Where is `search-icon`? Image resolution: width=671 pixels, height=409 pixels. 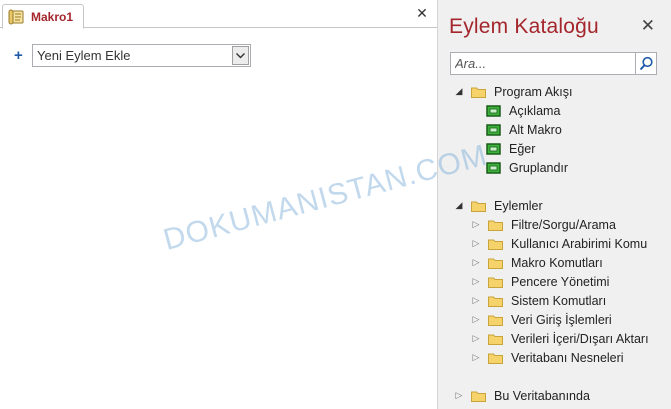
search-icon is located at coordinates (645, 63).